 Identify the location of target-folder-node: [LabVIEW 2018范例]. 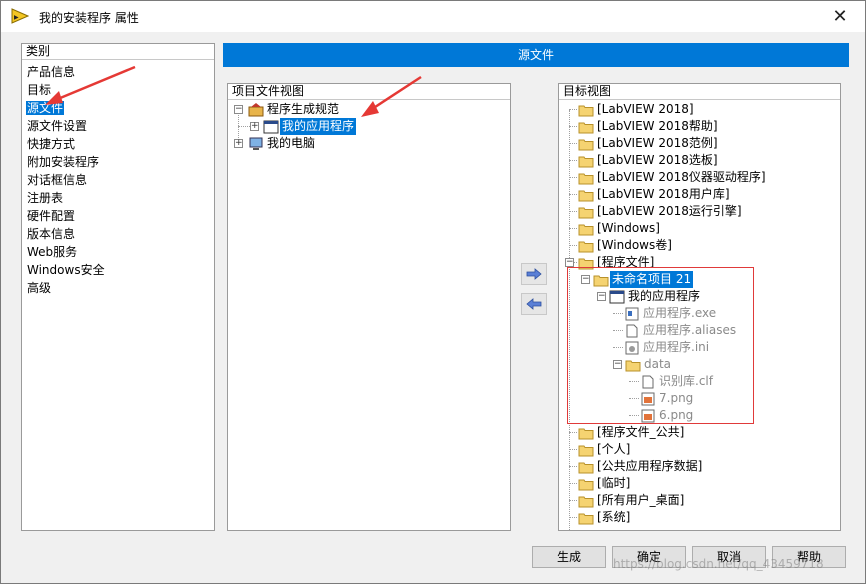
(699, 143).